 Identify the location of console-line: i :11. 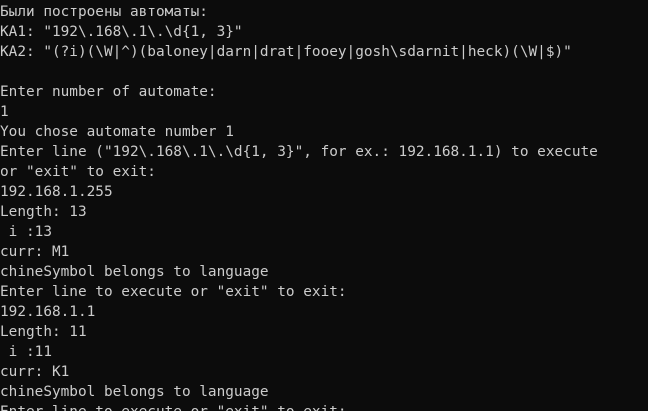
(26, 352).